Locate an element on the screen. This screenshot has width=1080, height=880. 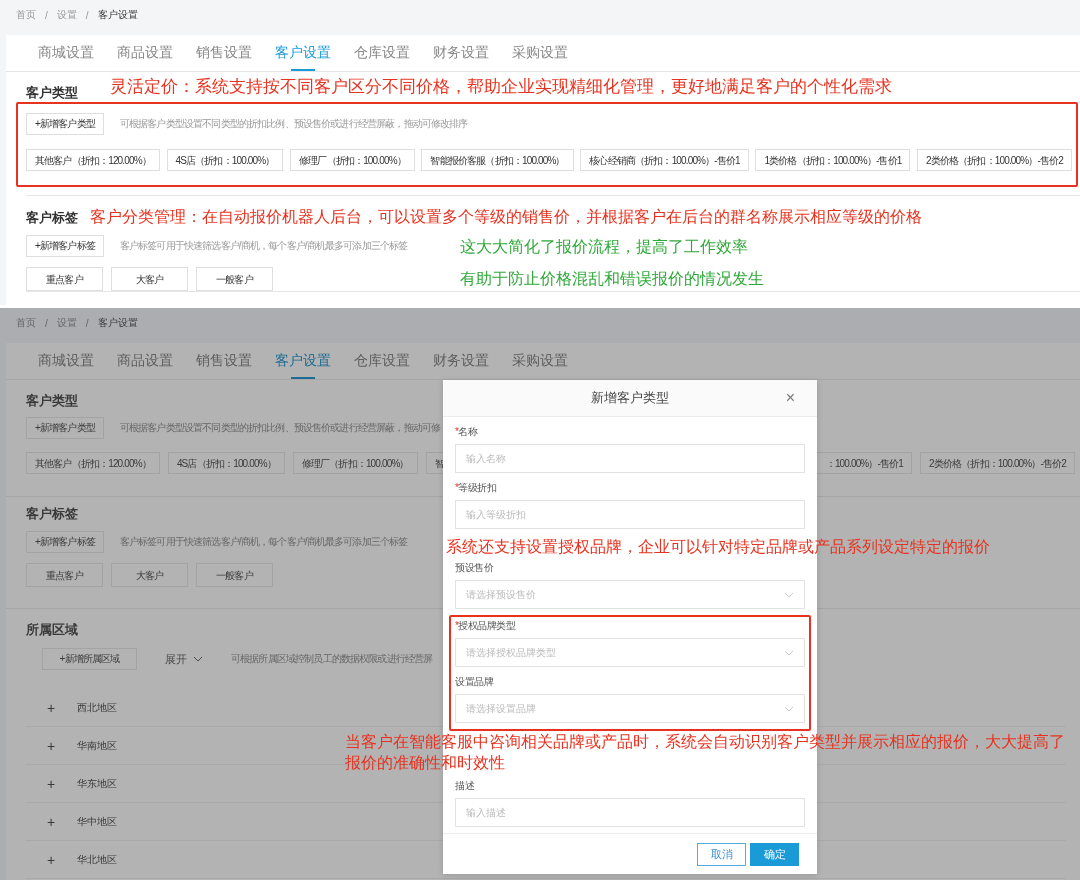
hint-text: 可根据客户类型设置不同类型的折扣比例、预设售价或进行经营屏蔽，拖动可修改排序 is located at coordinates (293, 124).